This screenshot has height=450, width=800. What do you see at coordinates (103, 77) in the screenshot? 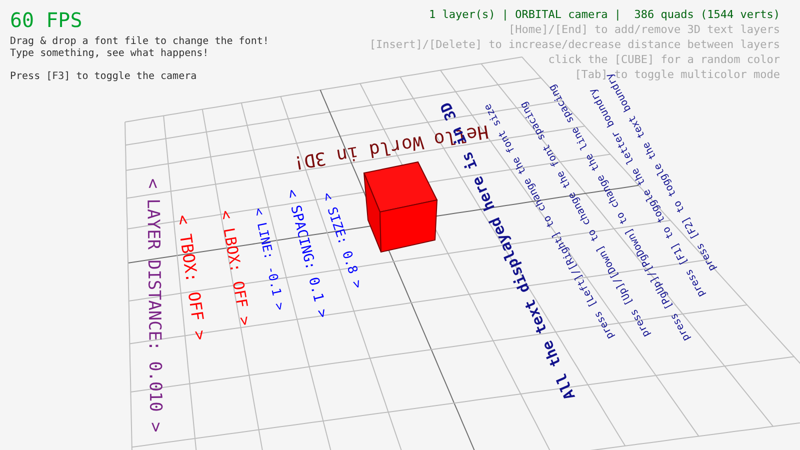
I see `camera-hint: Press [F3] to toggle the camera` at bounding box center [103, 77].